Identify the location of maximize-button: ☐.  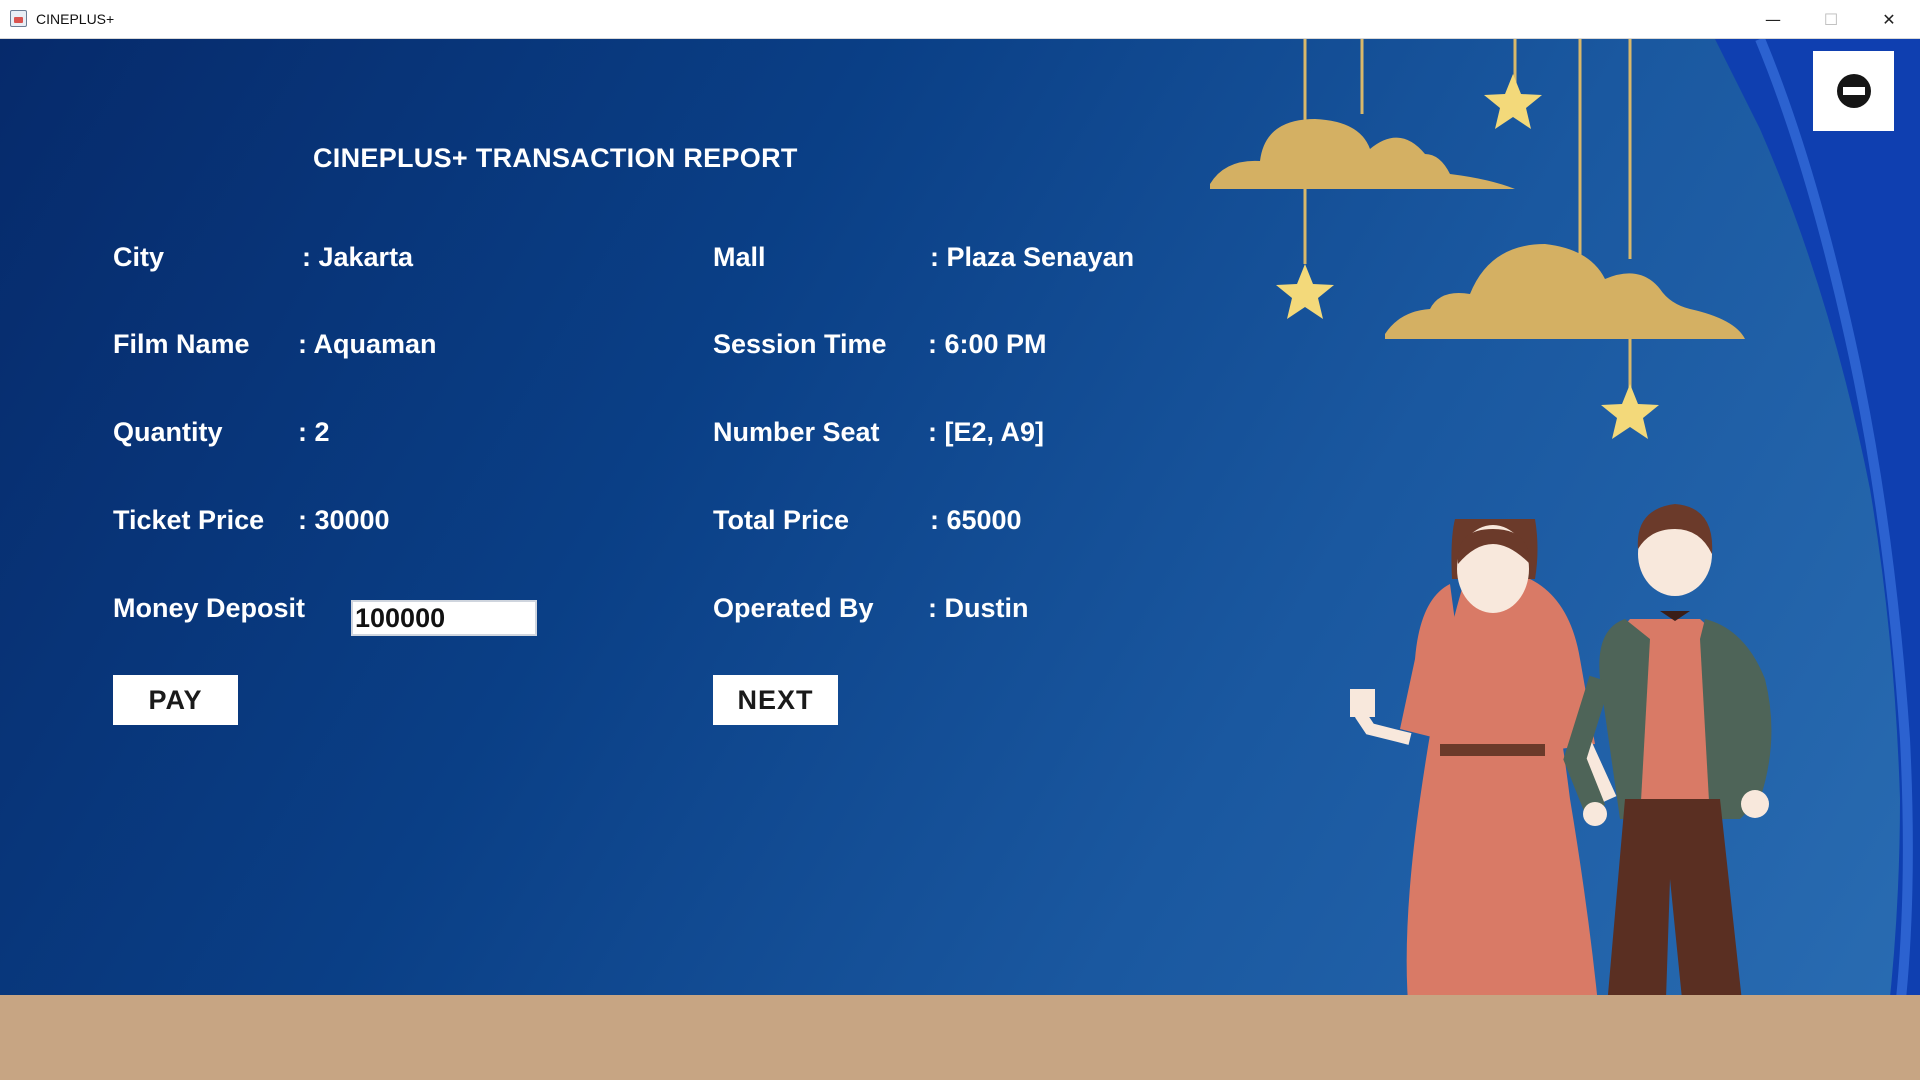
(1831, 19).